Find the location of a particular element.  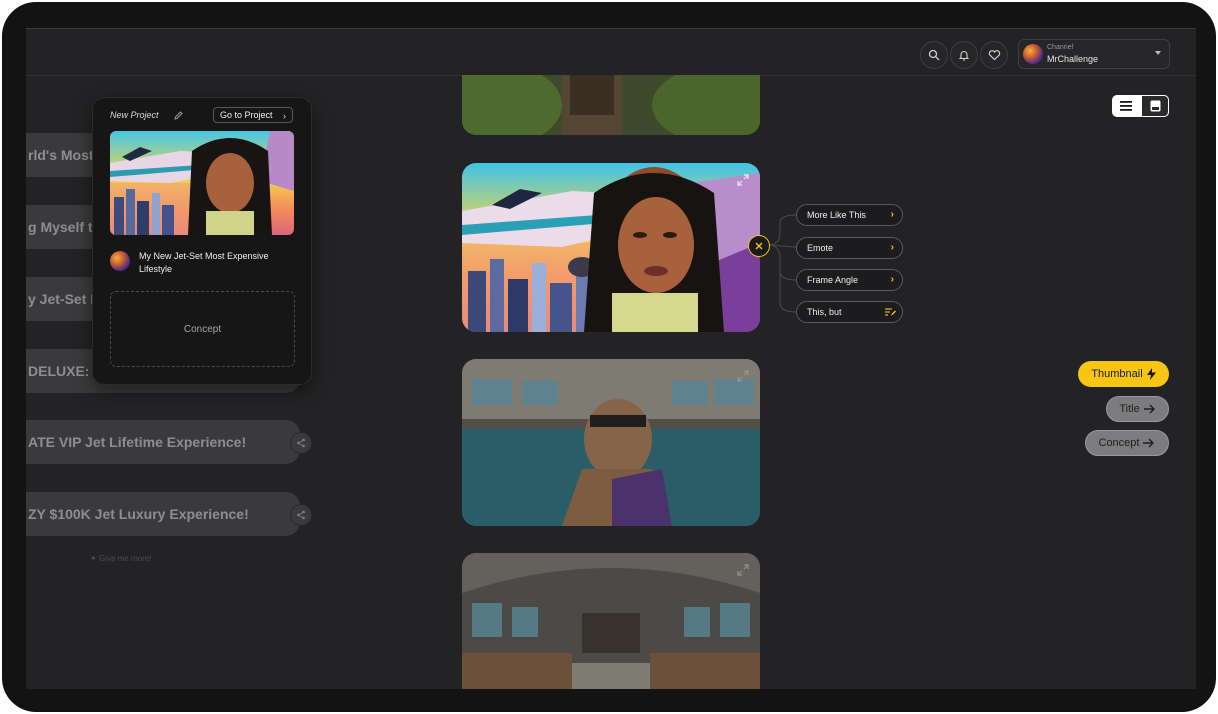

close-icon is located at coordinates (759, 246).